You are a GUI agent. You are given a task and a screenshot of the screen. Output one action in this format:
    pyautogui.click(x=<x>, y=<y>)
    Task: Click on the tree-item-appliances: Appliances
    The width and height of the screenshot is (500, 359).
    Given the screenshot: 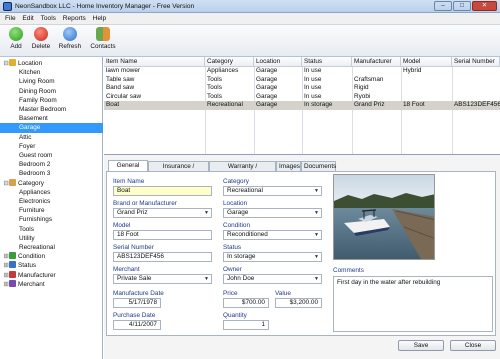 What is the action you would take?
    pyautogui.click(x=51, y=192)
    